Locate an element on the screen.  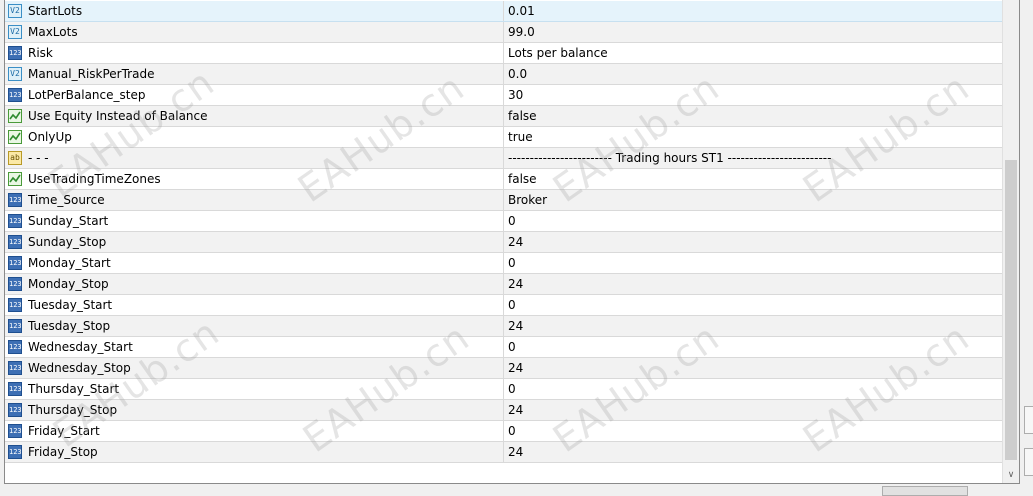
parameter-name: Thursday_Stop is located at coordinates (73, 410).